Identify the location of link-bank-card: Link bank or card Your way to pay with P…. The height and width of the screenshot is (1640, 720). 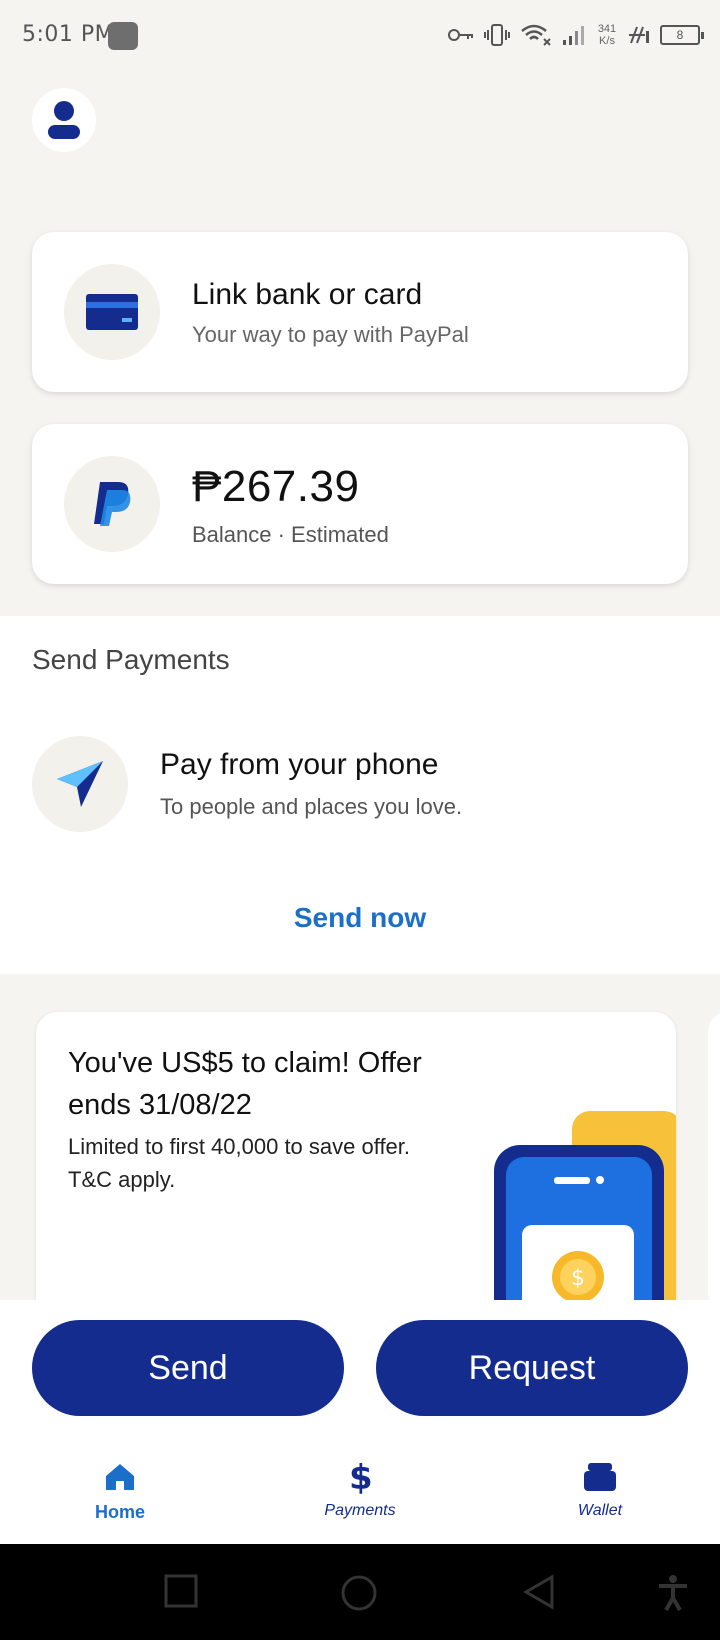
(360, 312).